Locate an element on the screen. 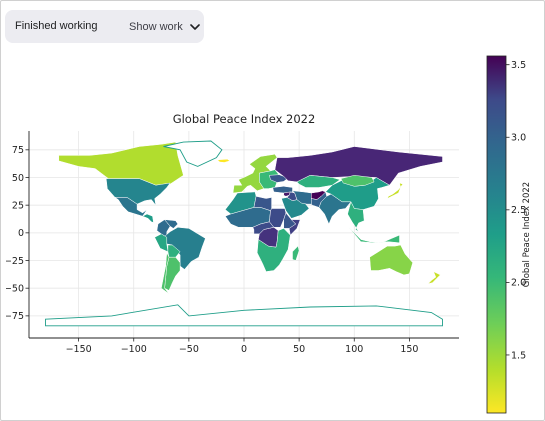 The height and width of the screenshot is (421, 545). x-tick-label: 50 is located at coordinates (299, 349).